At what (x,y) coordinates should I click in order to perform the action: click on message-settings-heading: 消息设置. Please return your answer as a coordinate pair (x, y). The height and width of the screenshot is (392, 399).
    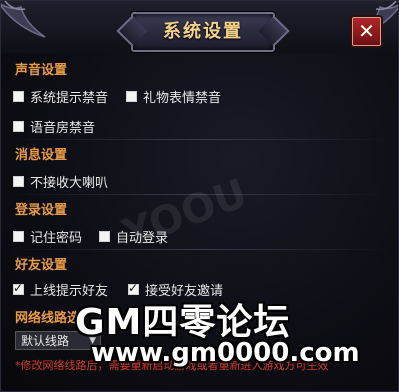
    Looking at the image, I should click on (41, 155).